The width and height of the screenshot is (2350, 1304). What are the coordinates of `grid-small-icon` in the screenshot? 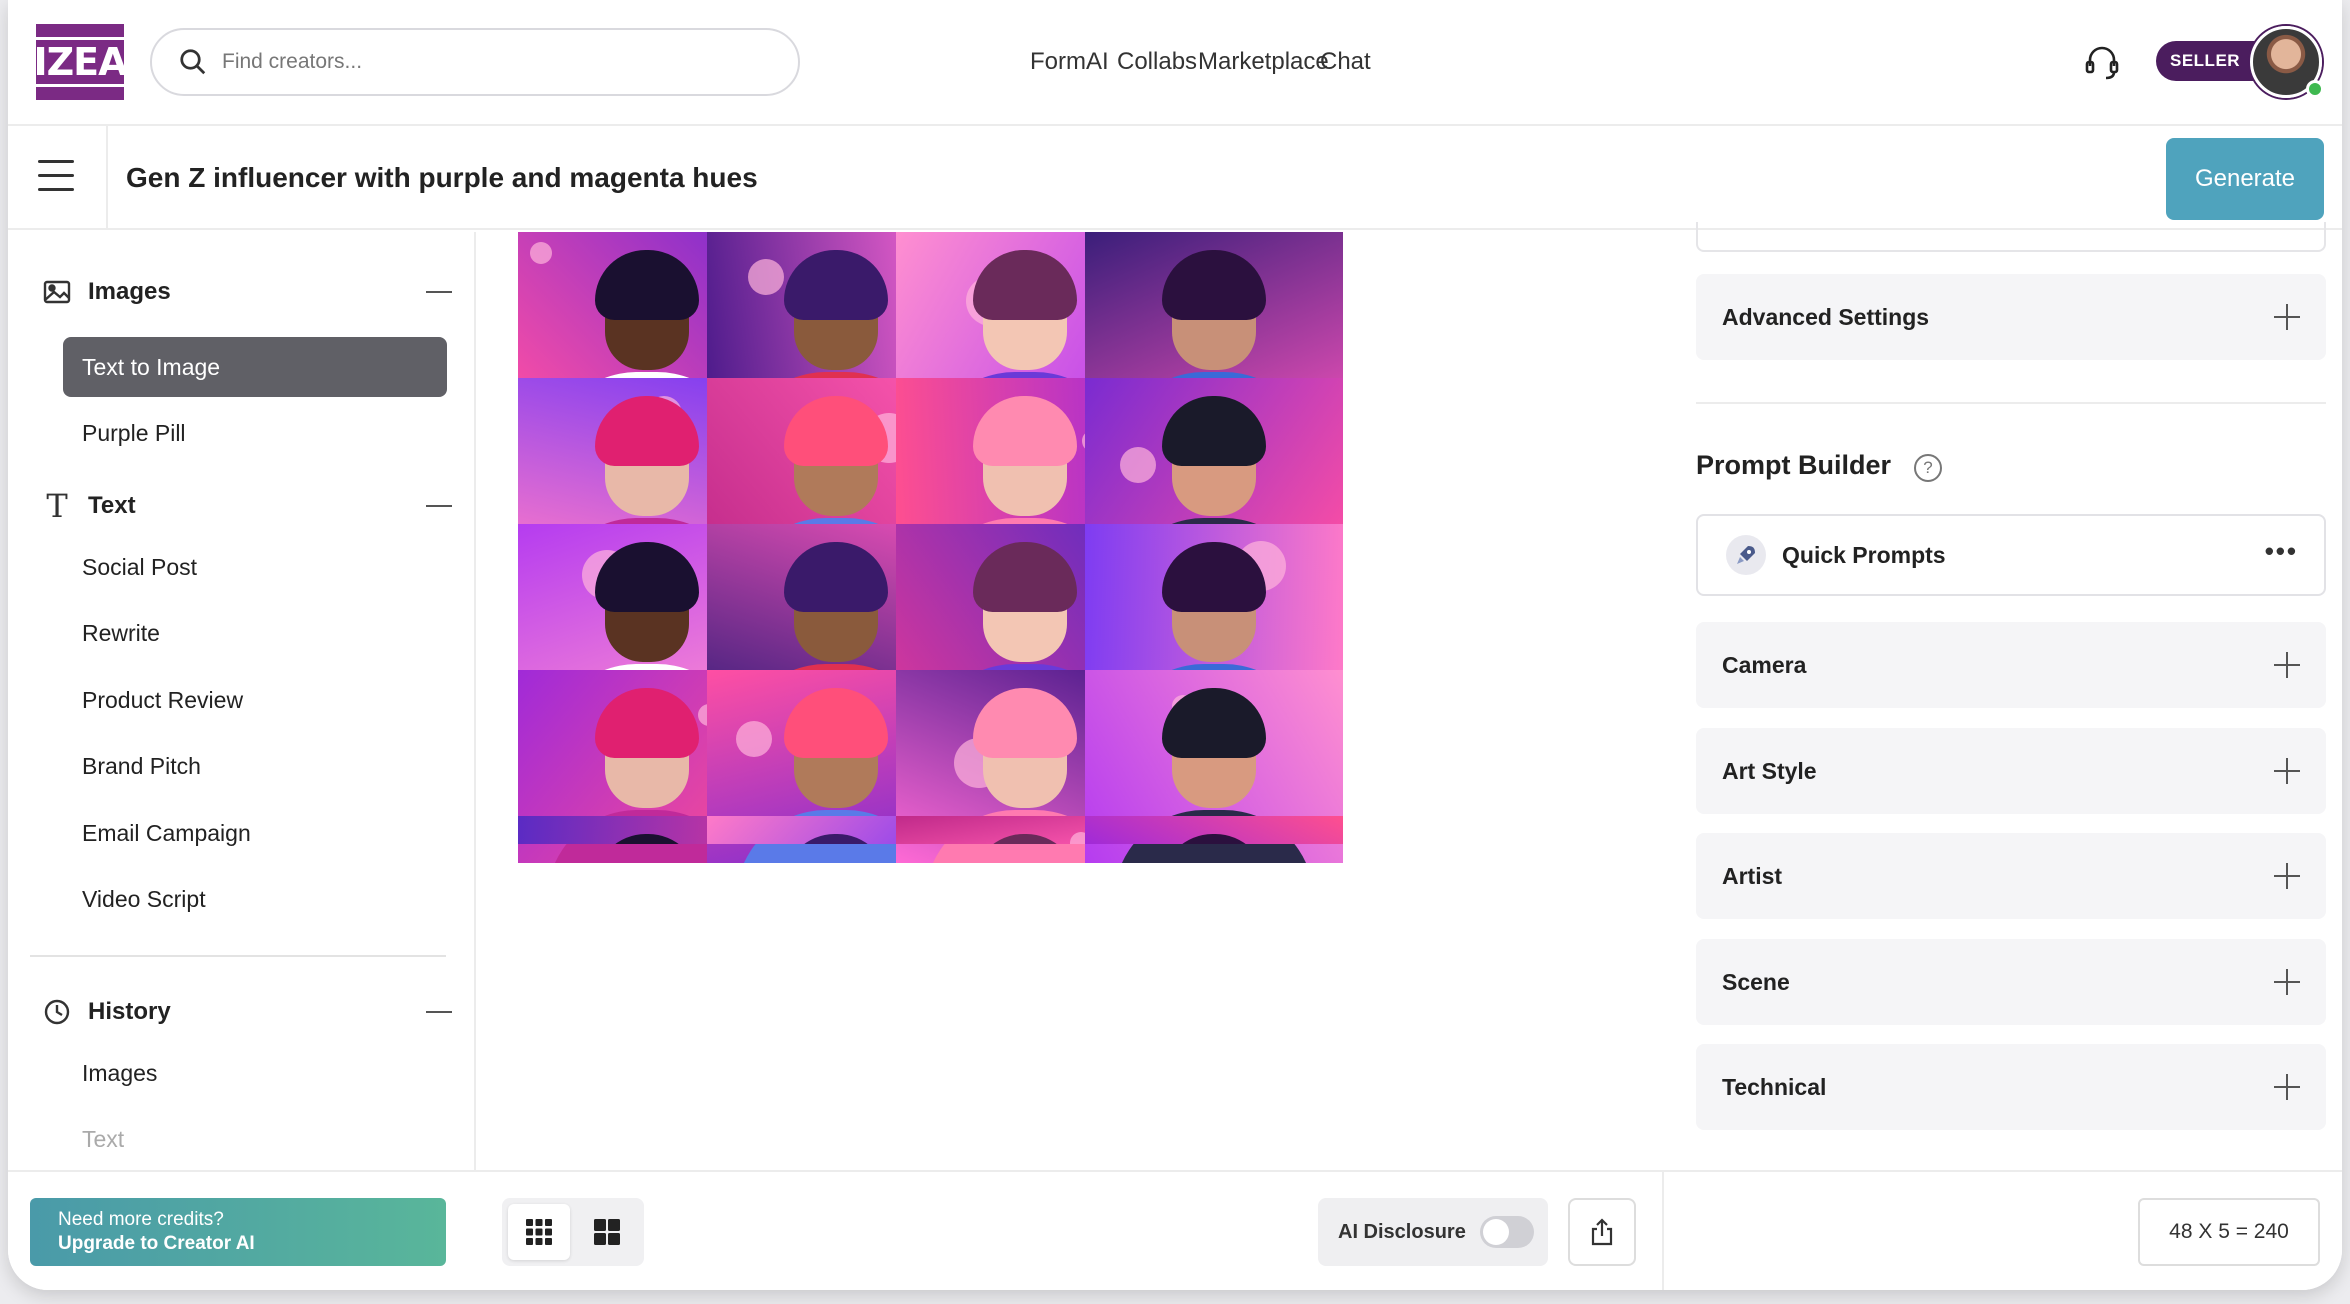 It's located at (539, 1232).